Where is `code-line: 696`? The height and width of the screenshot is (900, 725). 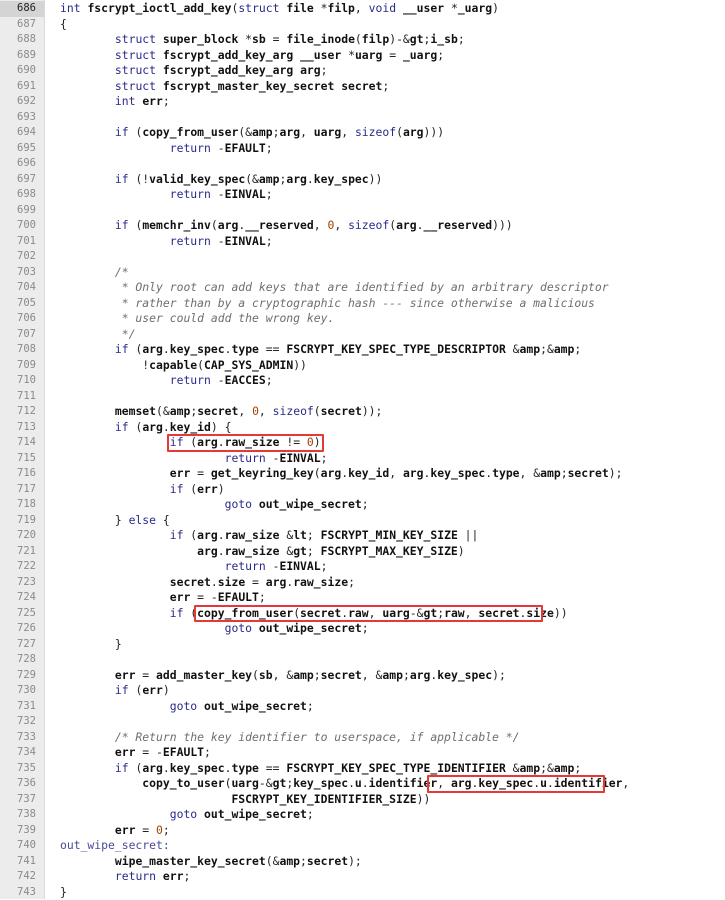 code-line: 696 is located at coordinates (362, 164).